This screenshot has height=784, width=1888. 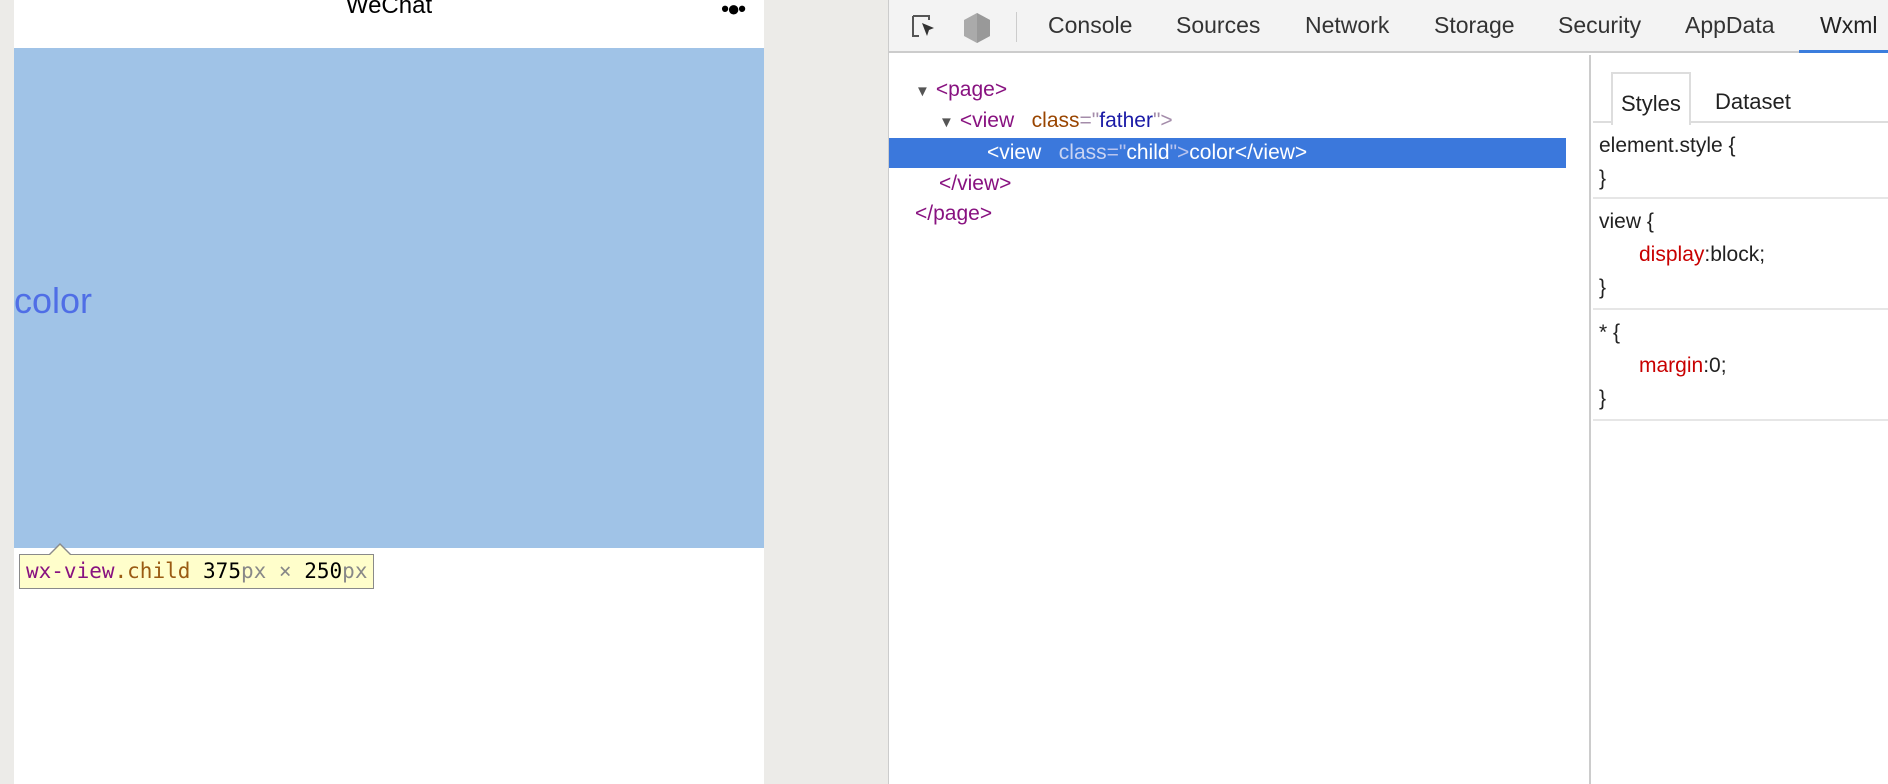 What do you see at coordinates (1753, 97) in the screenshot?
I see `tab-dataset: Dataset` at bounding box center [1753, 97].